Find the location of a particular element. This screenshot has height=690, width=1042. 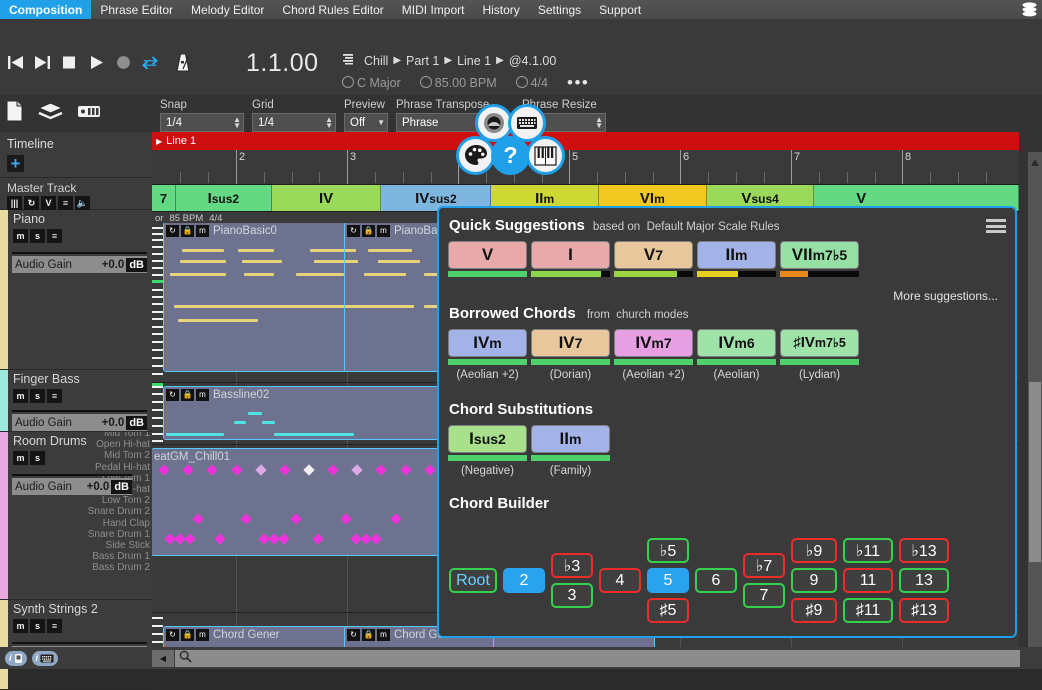

chord-button: IV7 is located at coordinates (570, 343).